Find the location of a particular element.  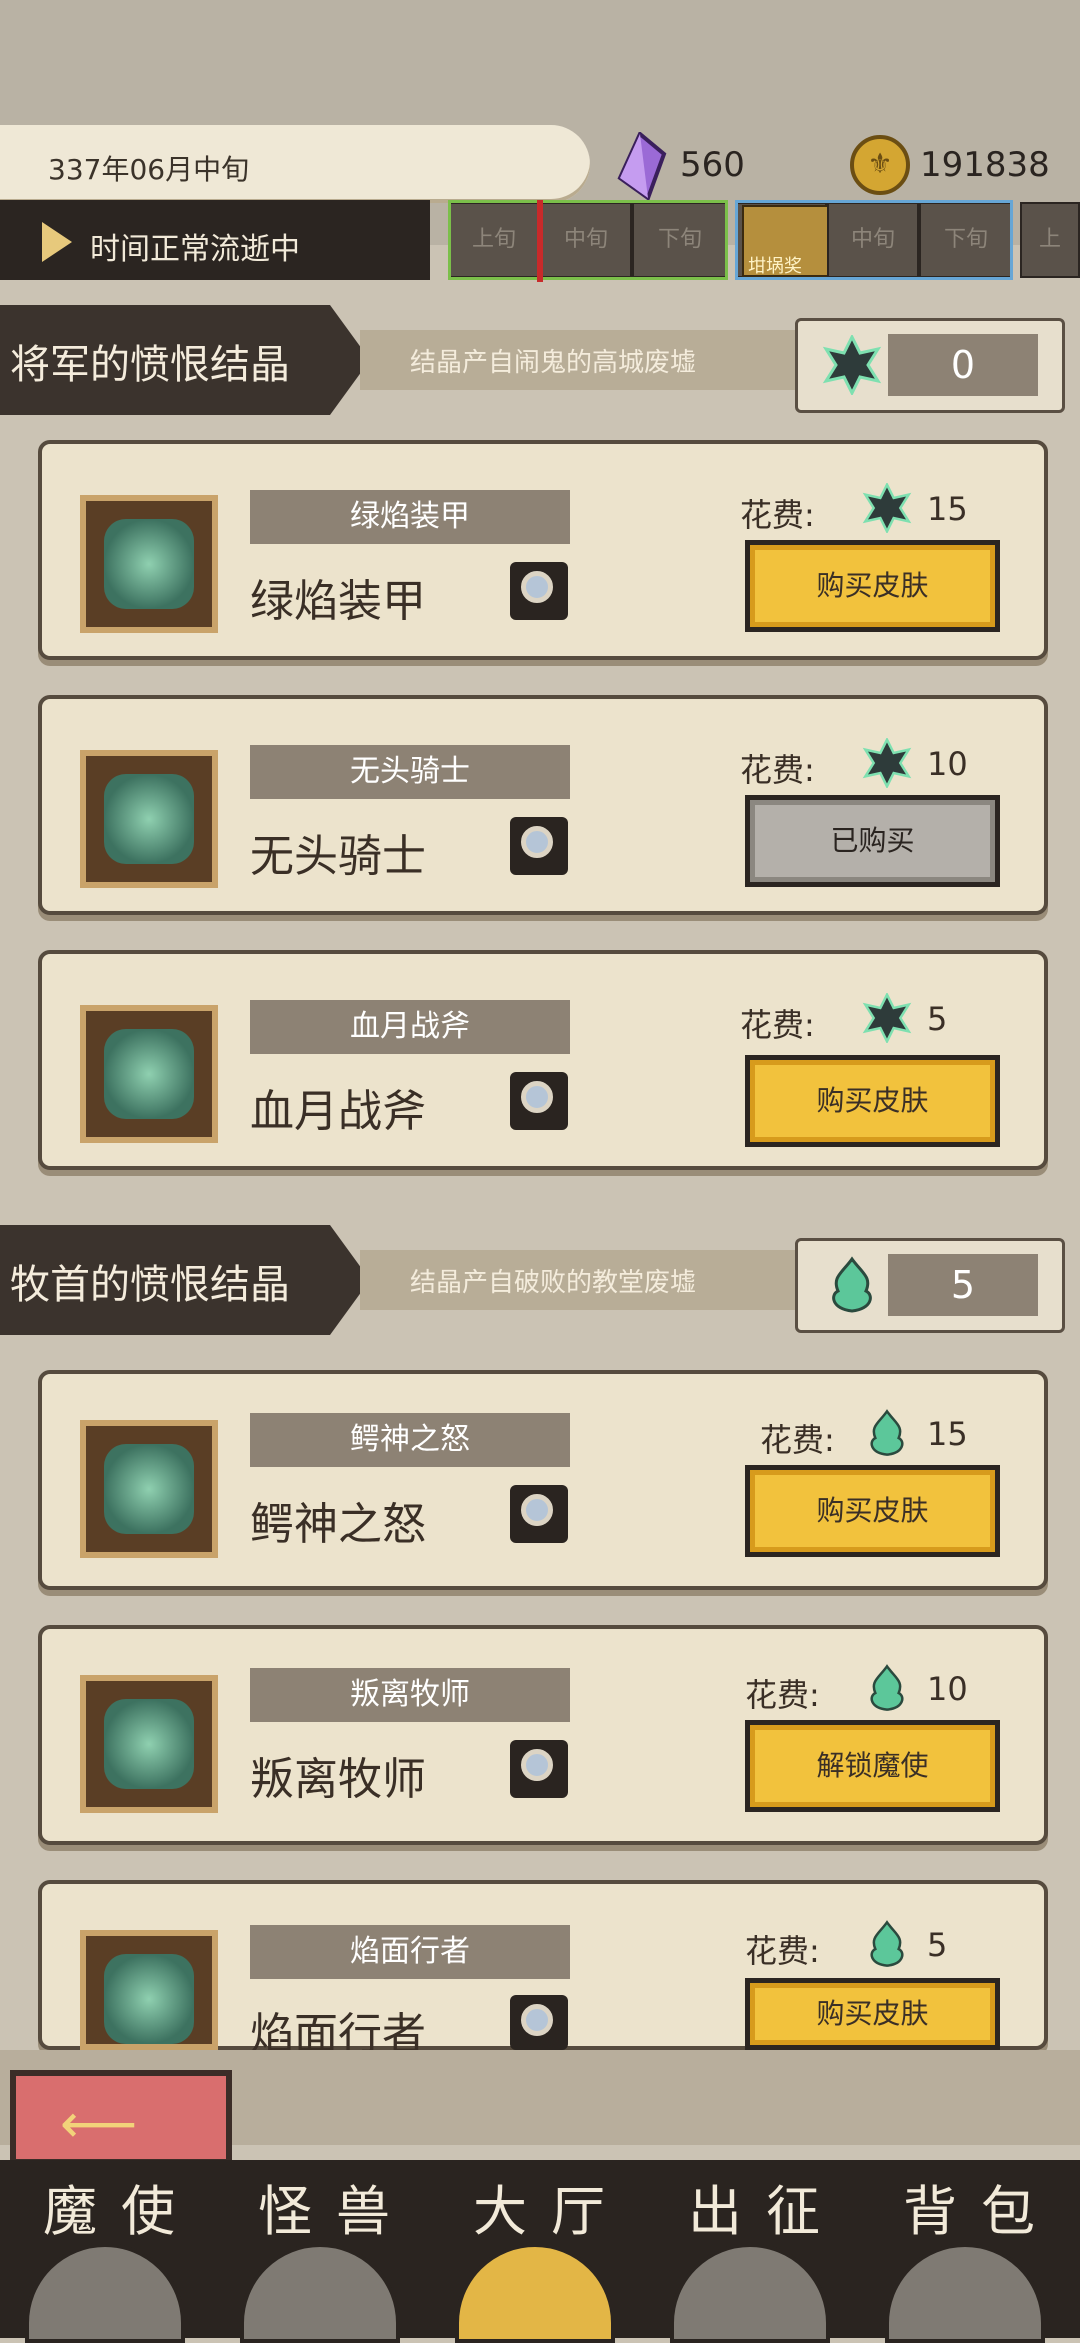

current-month-frame is located at coordinates (588, 240).